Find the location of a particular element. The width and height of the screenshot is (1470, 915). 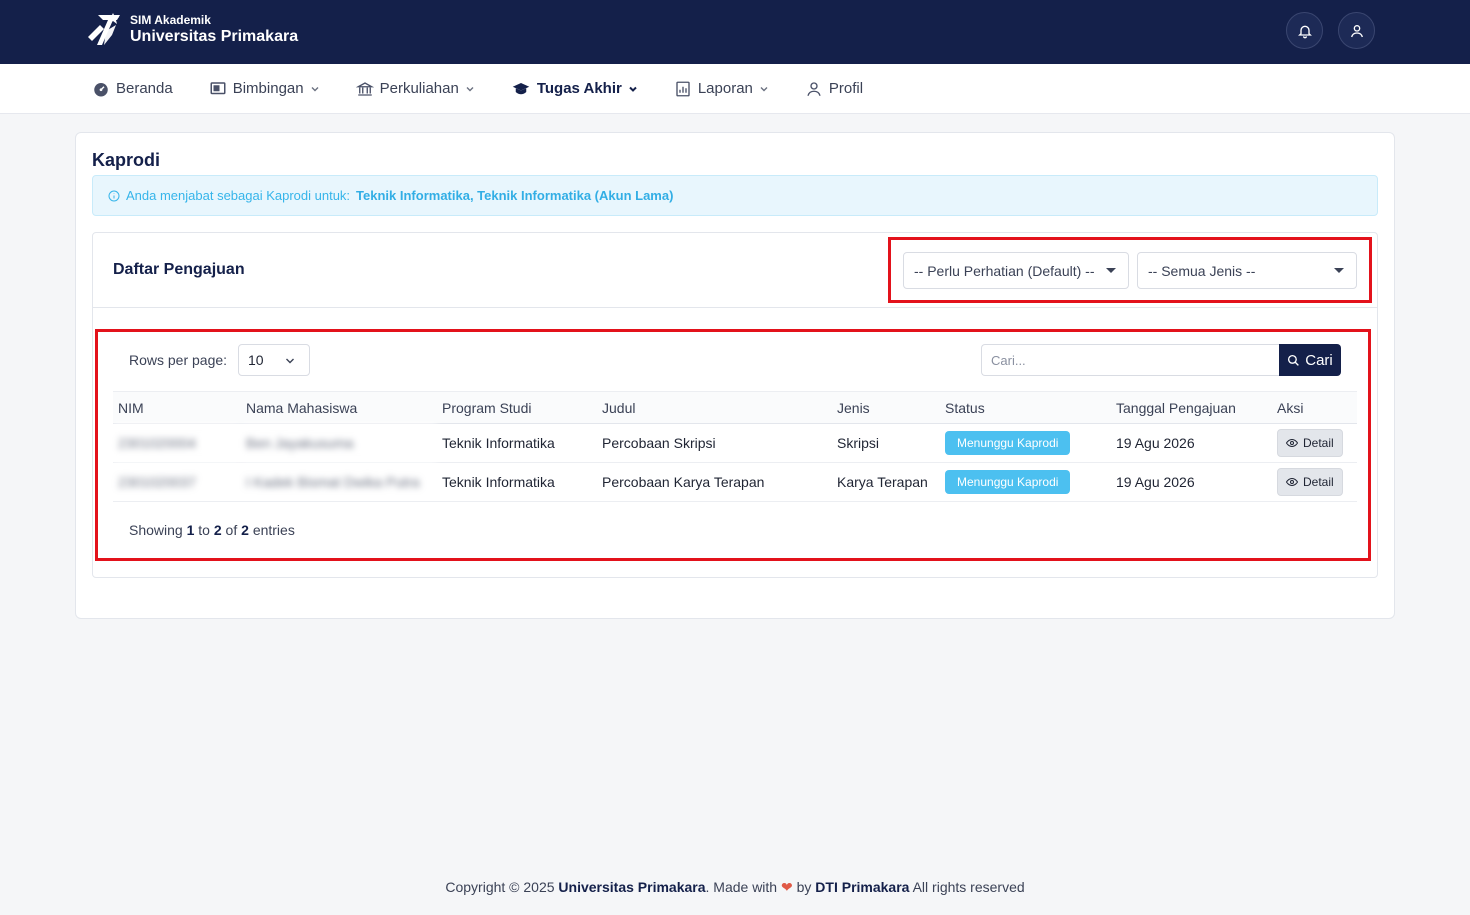

footer-copyright: Copyright © 2025 is located at coordinates (500, 887).